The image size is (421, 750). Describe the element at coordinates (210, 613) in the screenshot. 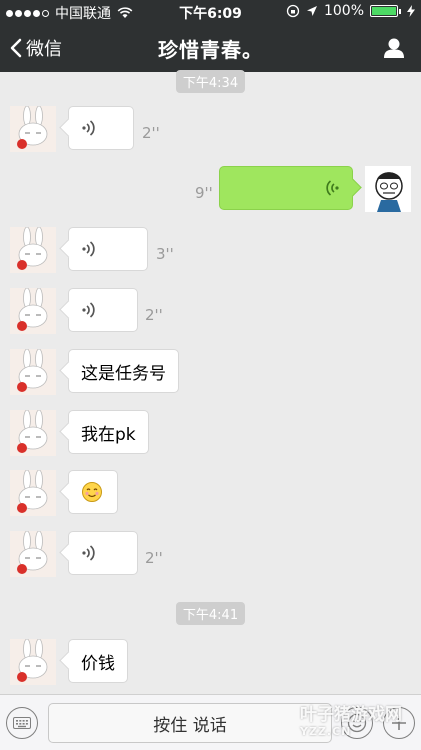

I see `timestamp: 下午4:41` at that location.